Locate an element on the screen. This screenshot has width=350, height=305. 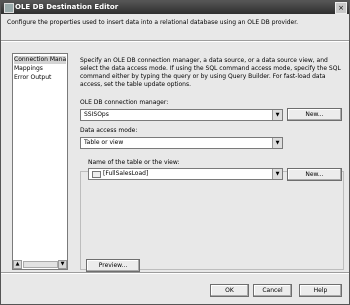
title-bar: OLE DB Destination Editor × is located at coordinates (175, 7).